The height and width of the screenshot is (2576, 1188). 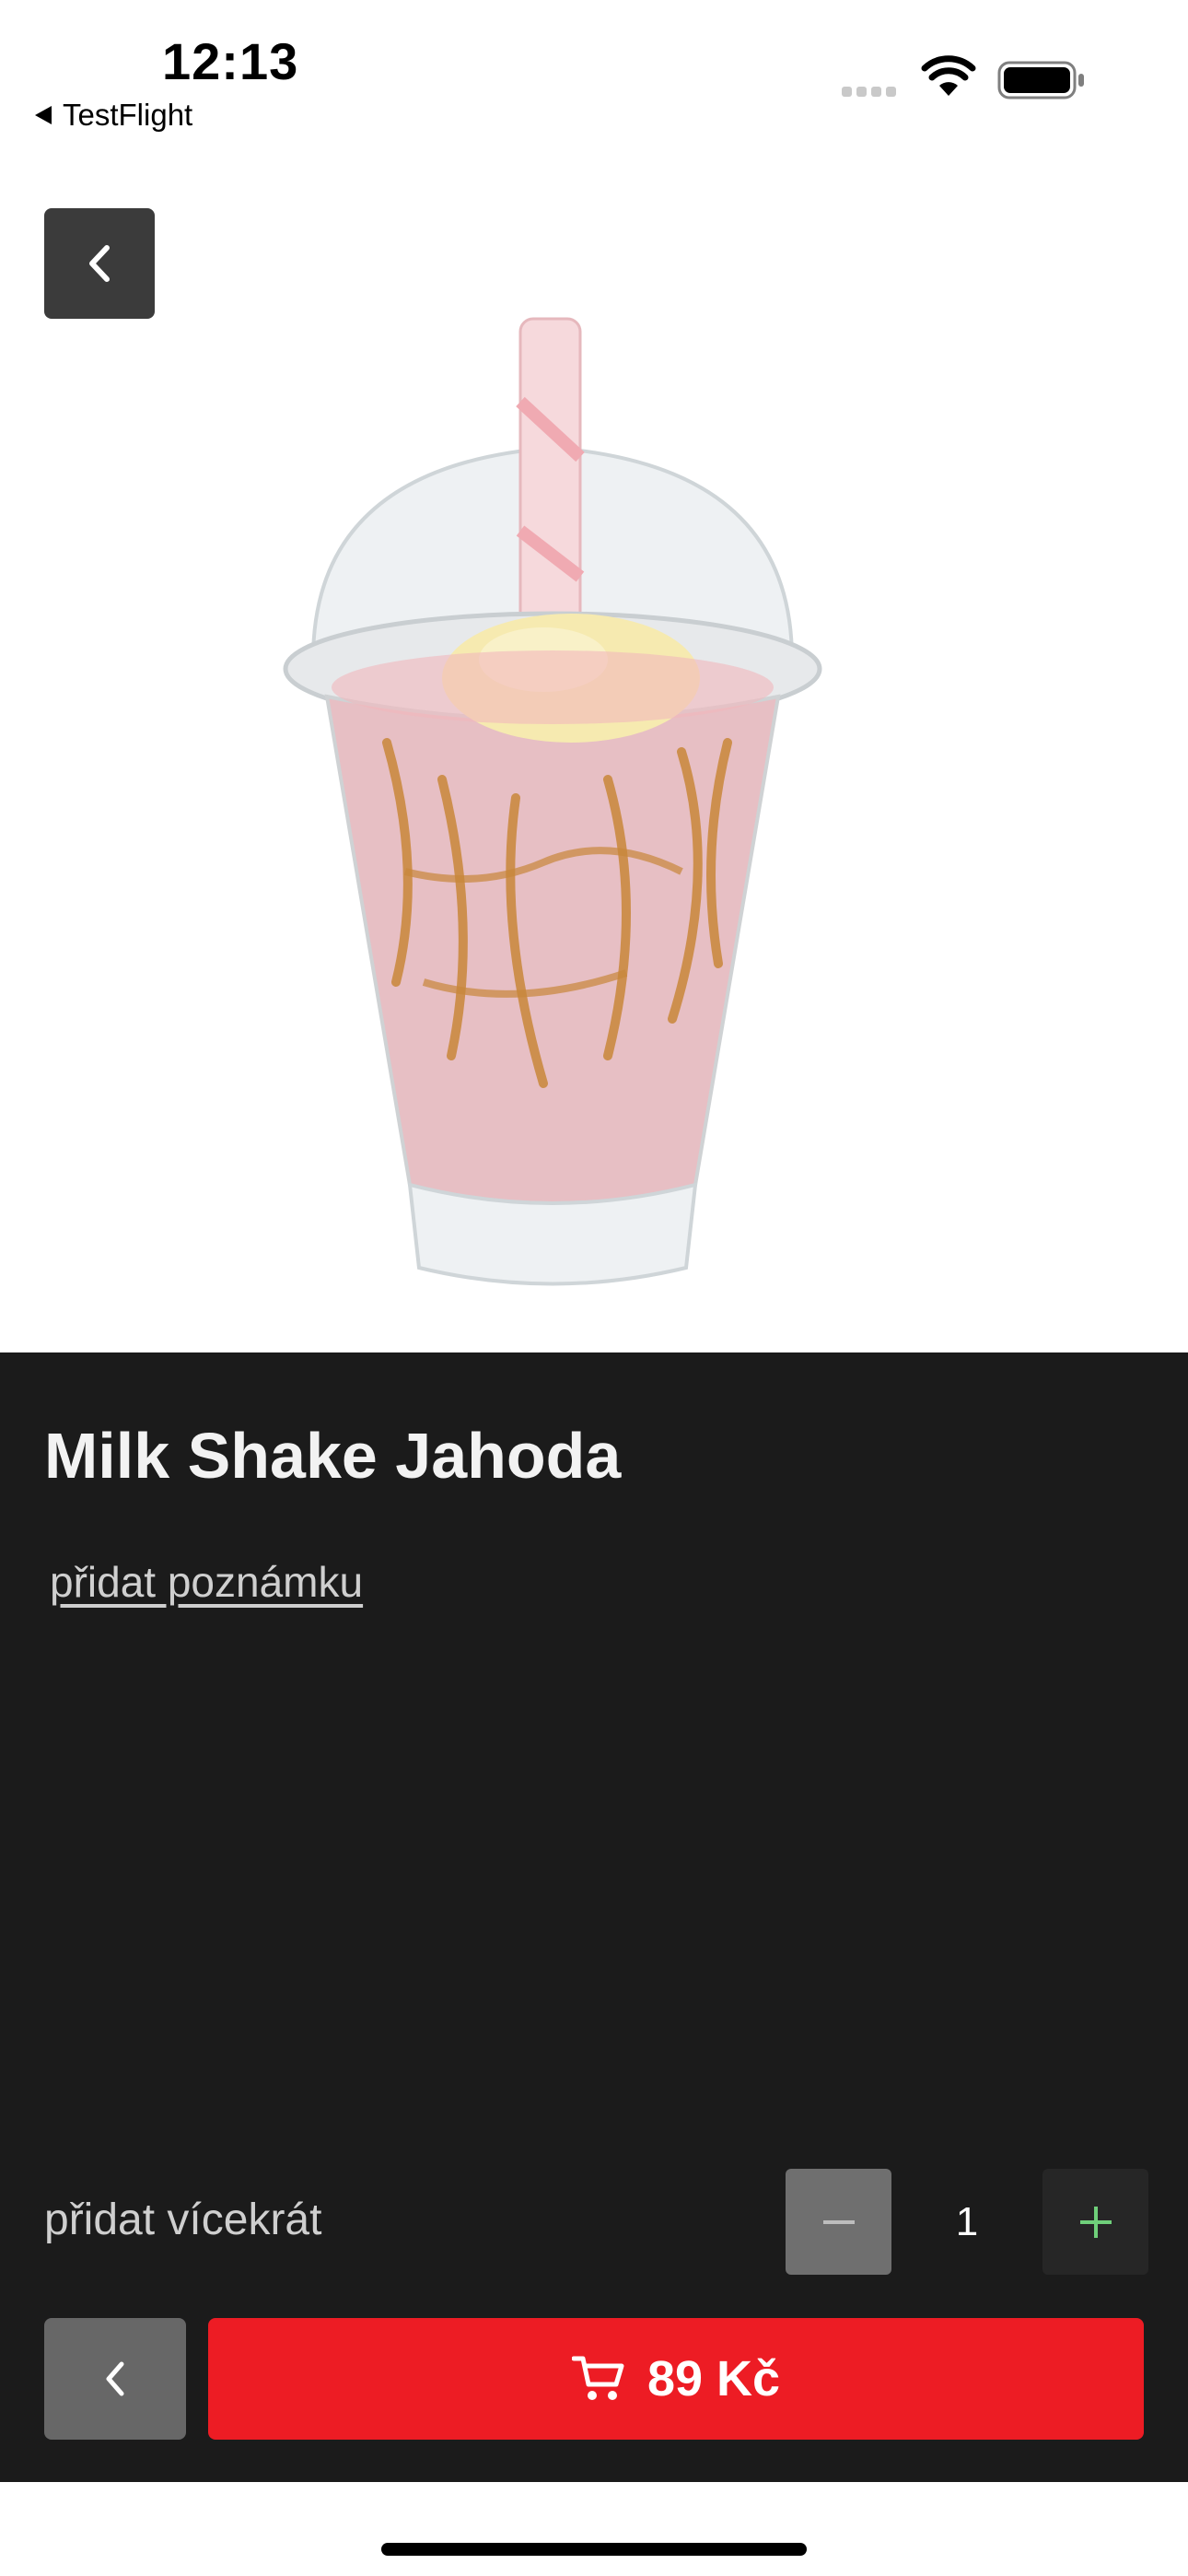 I want to click on product-title: Milk Shake Jahoda, so click(x=333, y=1456).